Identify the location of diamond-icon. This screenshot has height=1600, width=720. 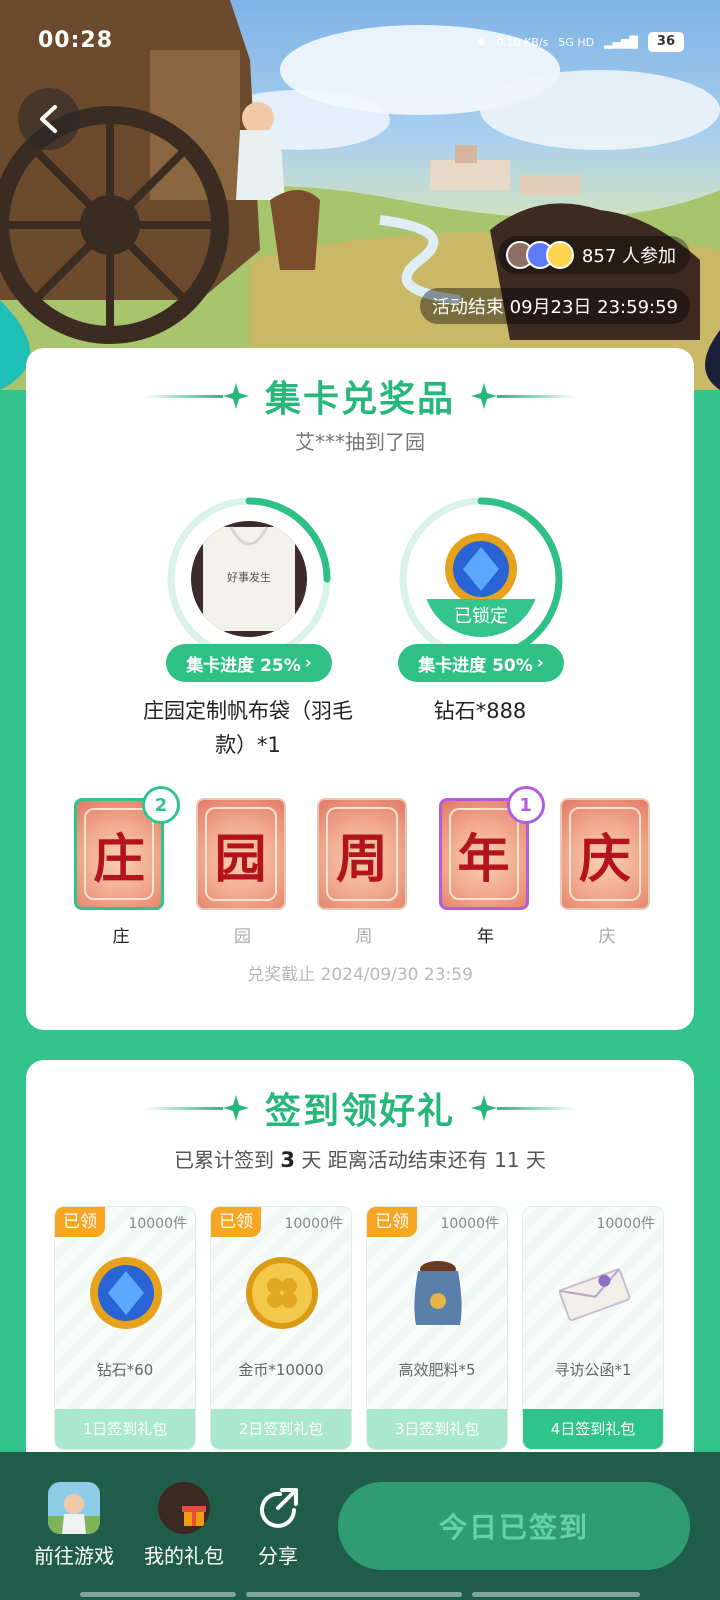
(126, 1293).